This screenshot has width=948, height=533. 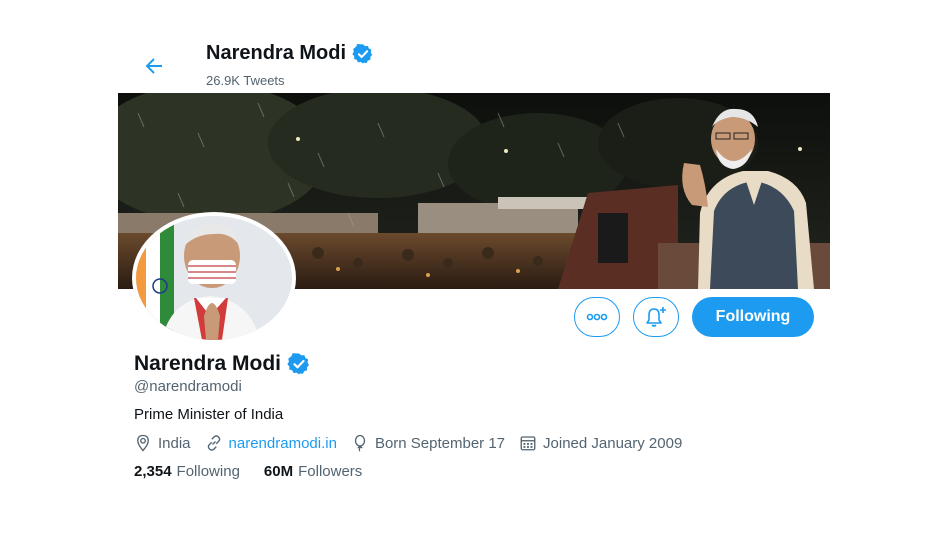 I want to click on profile-name-text: Narendra Modi, so click(x=208, y=363).